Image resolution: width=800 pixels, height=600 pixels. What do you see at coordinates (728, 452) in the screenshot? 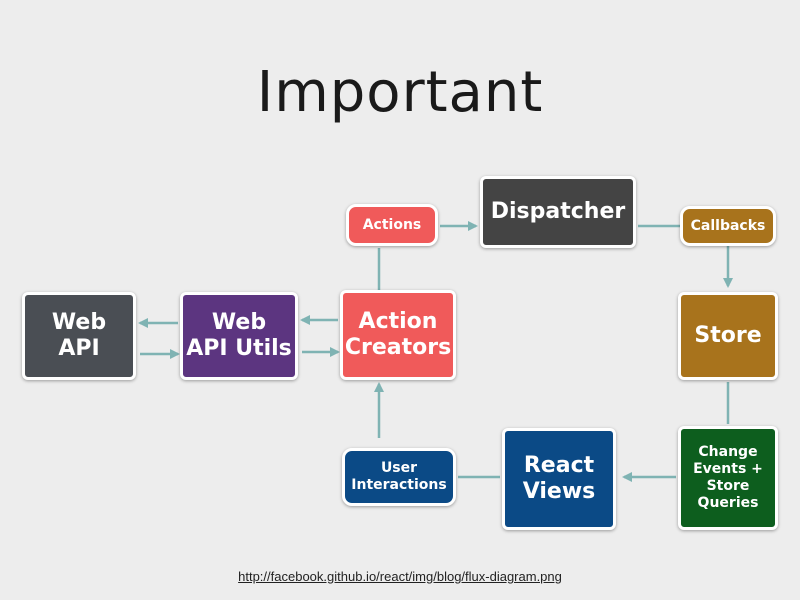
I see `change-events-line-1: Change` at bounding box center [728, 452].